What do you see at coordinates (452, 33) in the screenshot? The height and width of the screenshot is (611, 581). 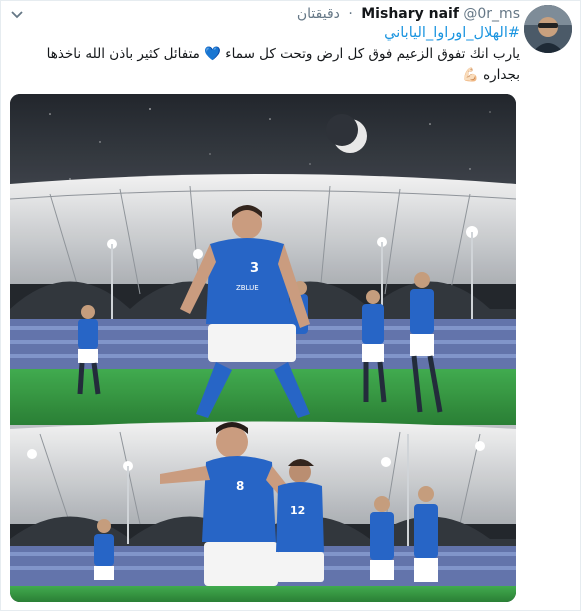 I see `hashtag-link: #الهلال_اوراوا_الياباني` at bounding box center [452, 33].